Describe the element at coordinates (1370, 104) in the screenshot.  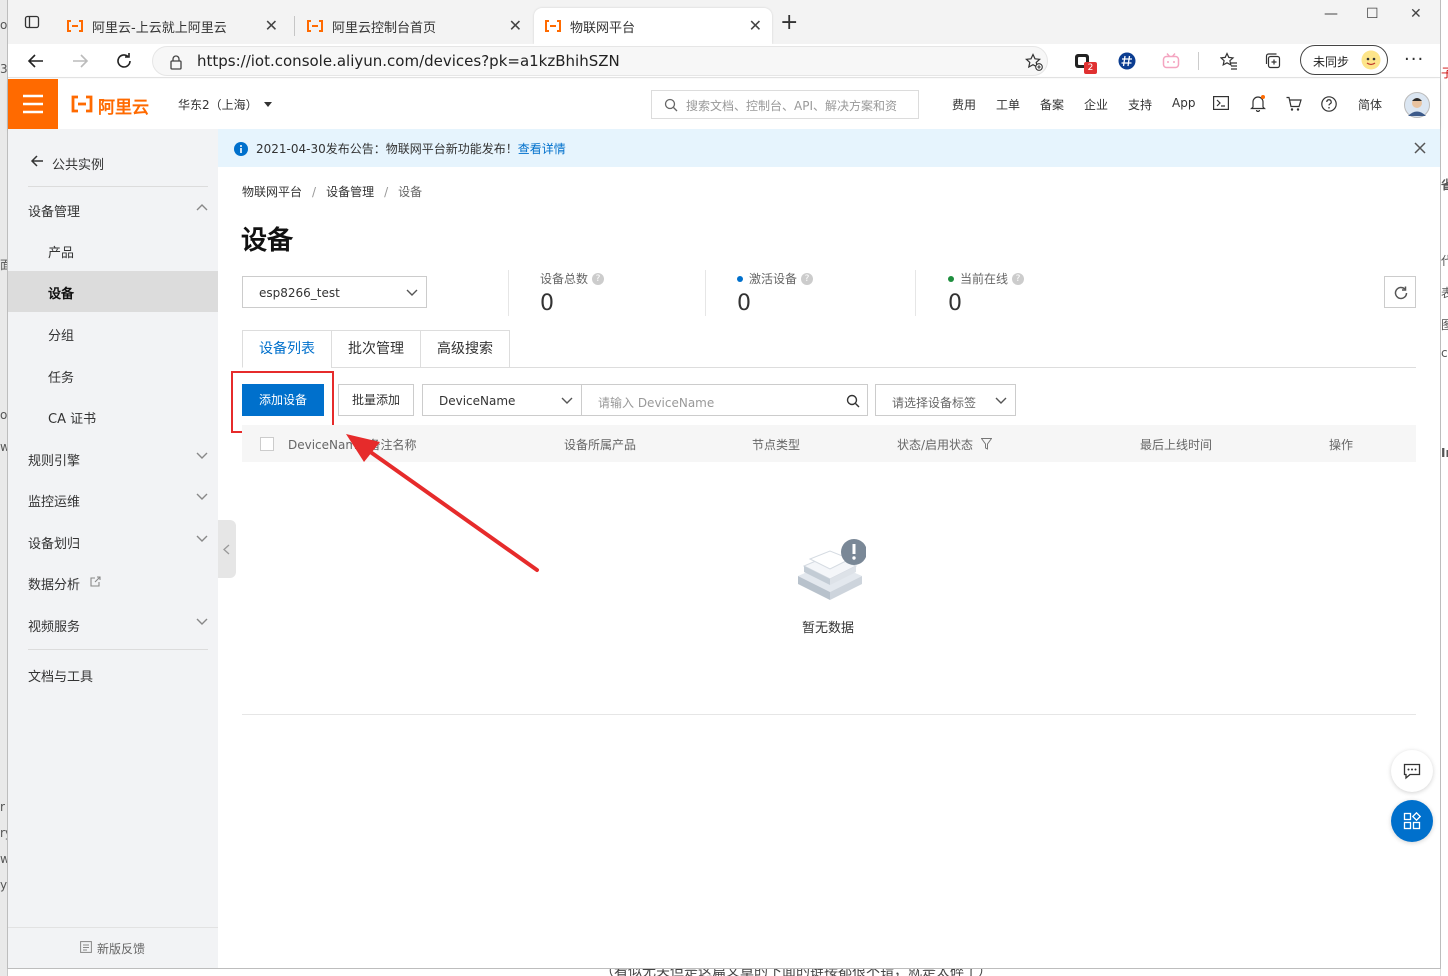
I see `language-switch: 简体` at that location.